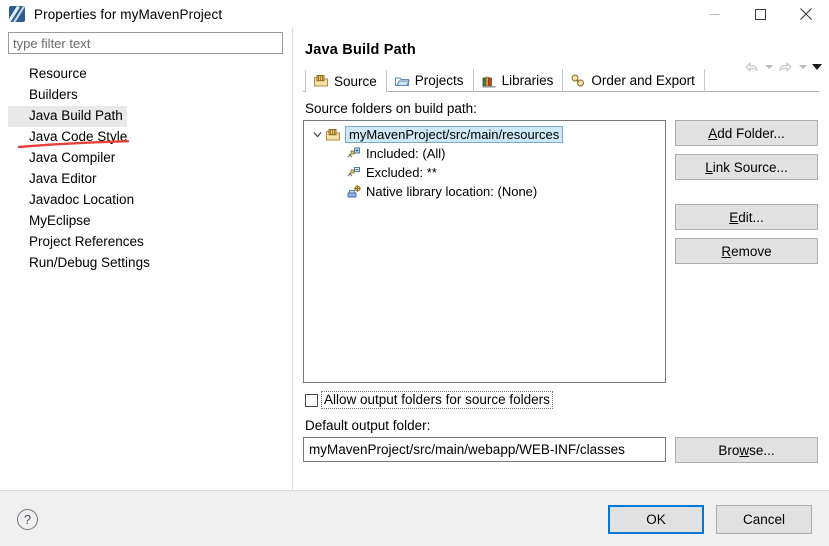  I want to click on tree-row-root: myMavenProject/src/main/resources, so click(484, 134).